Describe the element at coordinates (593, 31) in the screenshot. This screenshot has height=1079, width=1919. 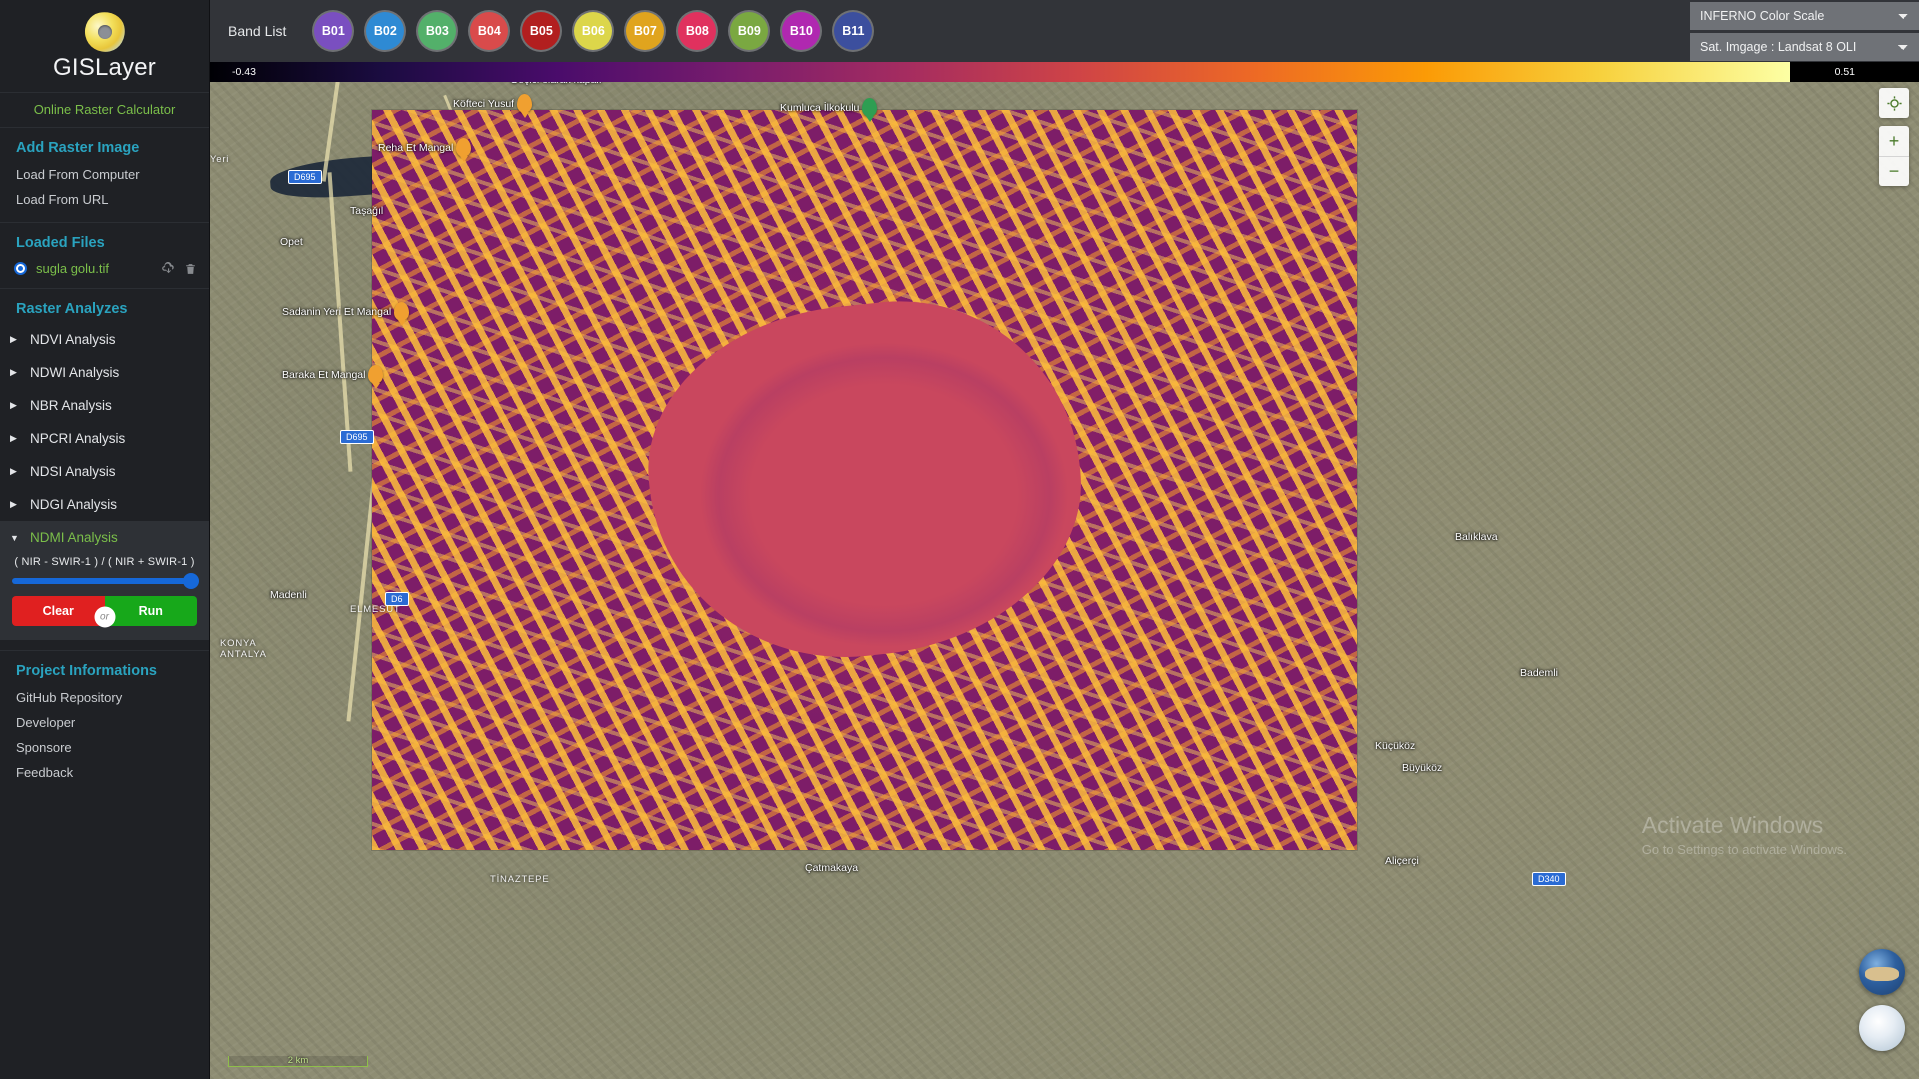
I see `band-button-b06: B06` at that location.